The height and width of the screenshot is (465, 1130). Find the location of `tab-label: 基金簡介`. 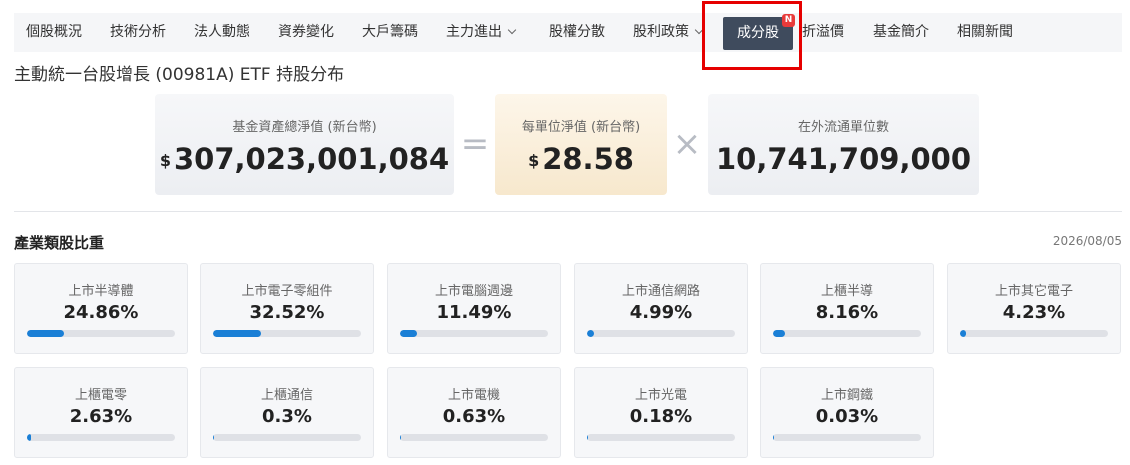

tab-label: 基金簡介 is located at coordinates (901, 32).